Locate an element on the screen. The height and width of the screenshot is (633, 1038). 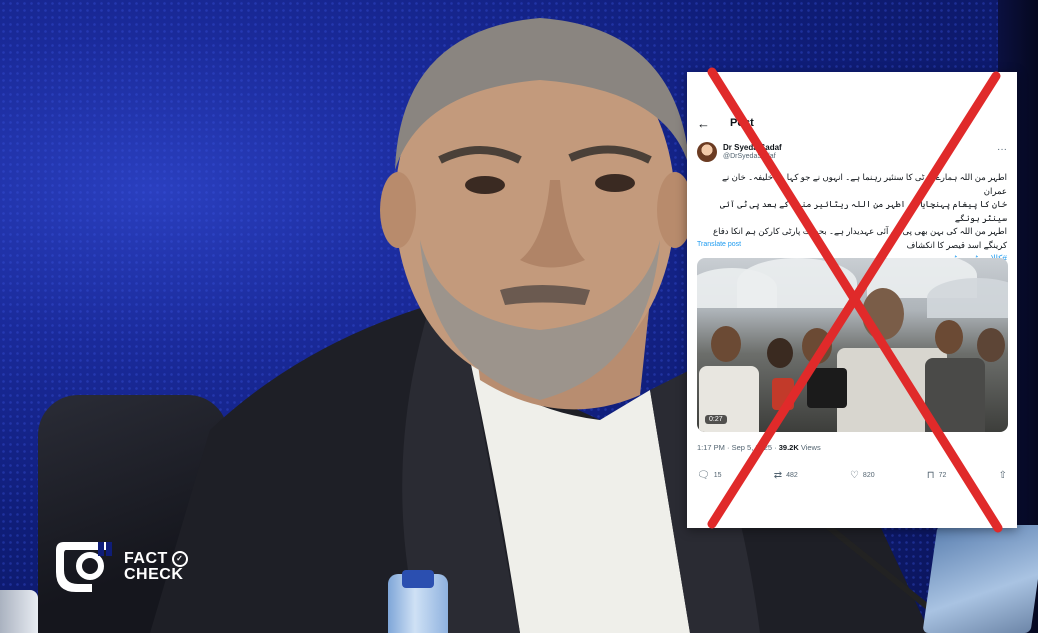
logo-check: CHECK is located at coordinates (154, 574).